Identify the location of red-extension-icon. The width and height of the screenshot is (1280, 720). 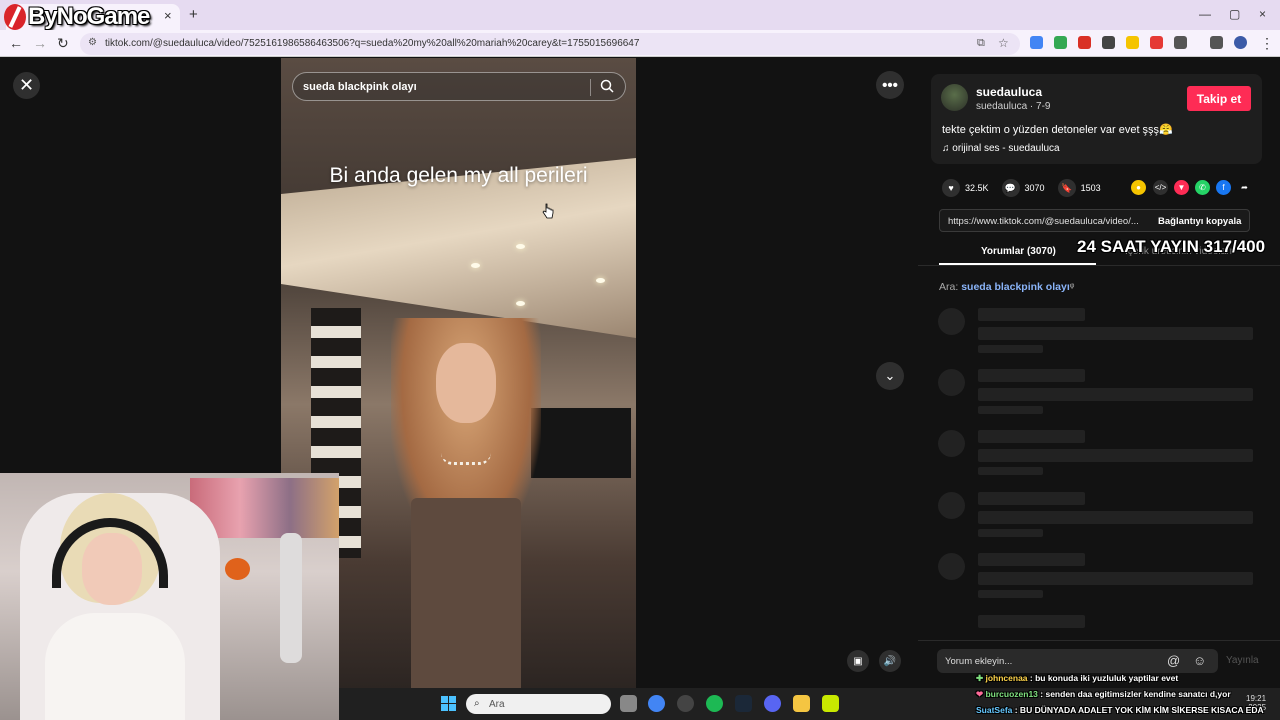
(1084, 42).